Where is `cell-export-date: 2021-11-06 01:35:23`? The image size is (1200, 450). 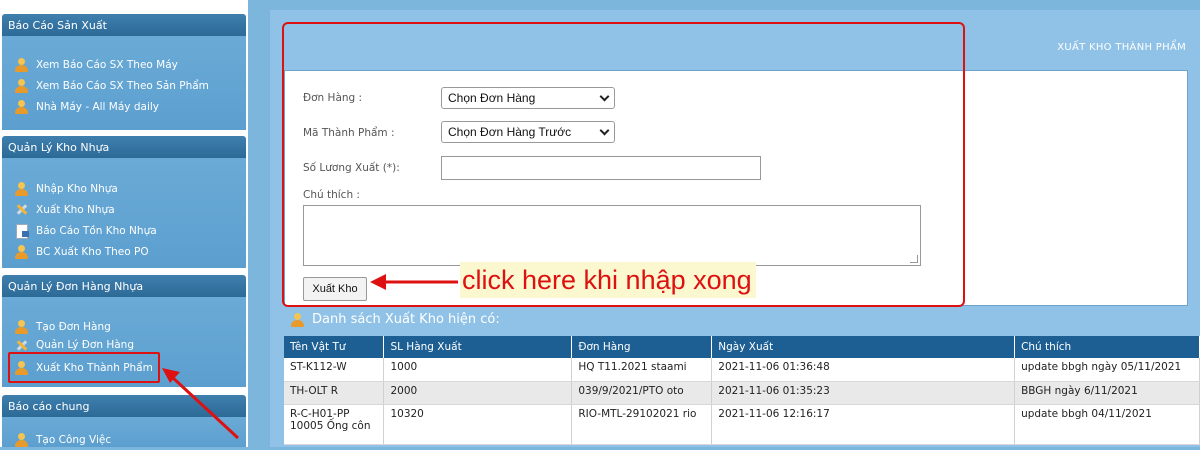
cell-export-date: 2021-11-06 01:35:23 is located at coordinates (863, 393).